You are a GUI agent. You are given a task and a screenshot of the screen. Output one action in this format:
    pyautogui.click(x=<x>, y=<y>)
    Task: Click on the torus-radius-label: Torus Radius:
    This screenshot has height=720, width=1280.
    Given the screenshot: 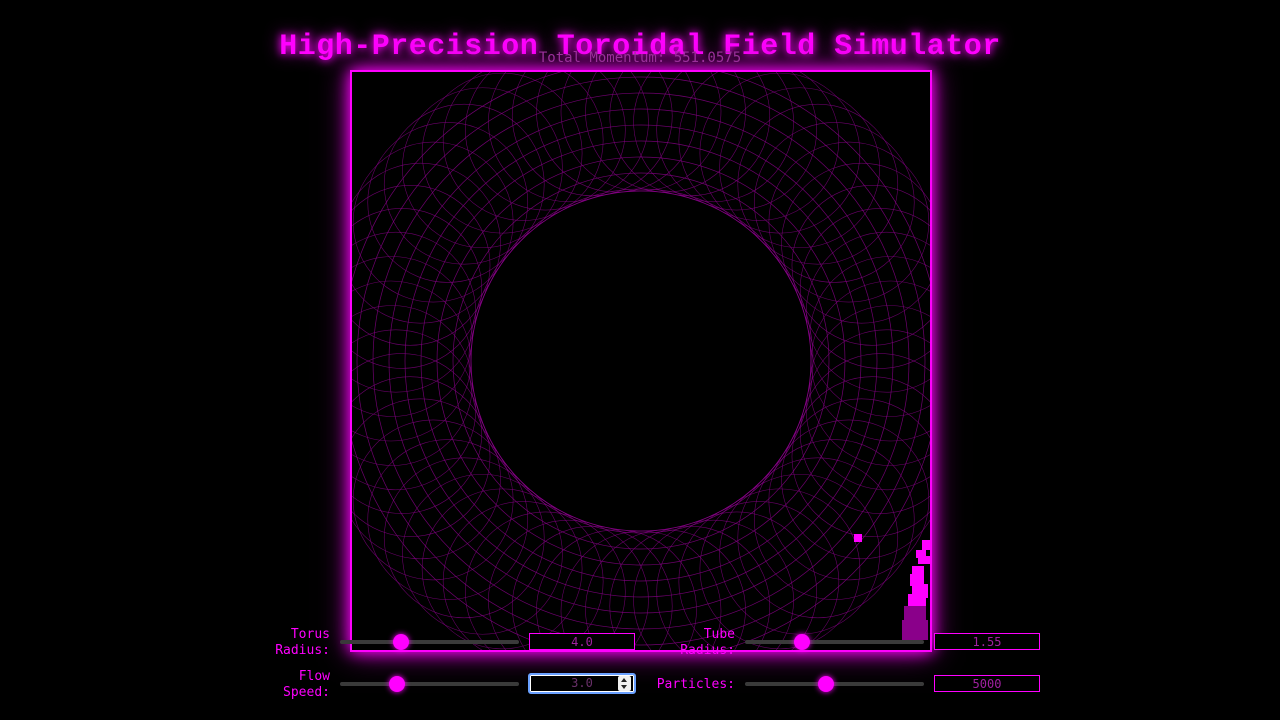 What is the action you would take?
    pyautogui.click(x=302, y=642)
    